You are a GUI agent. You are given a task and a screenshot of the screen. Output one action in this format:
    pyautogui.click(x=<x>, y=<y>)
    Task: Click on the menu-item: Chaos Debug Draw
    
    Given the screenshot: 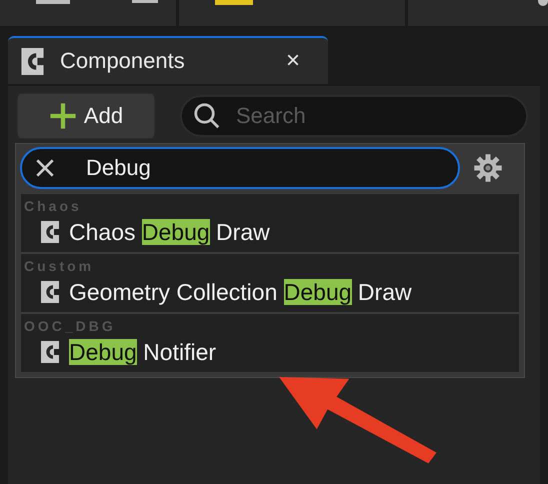 What is the action you would take?
    pyautogui.click(x=169, y=232)
    